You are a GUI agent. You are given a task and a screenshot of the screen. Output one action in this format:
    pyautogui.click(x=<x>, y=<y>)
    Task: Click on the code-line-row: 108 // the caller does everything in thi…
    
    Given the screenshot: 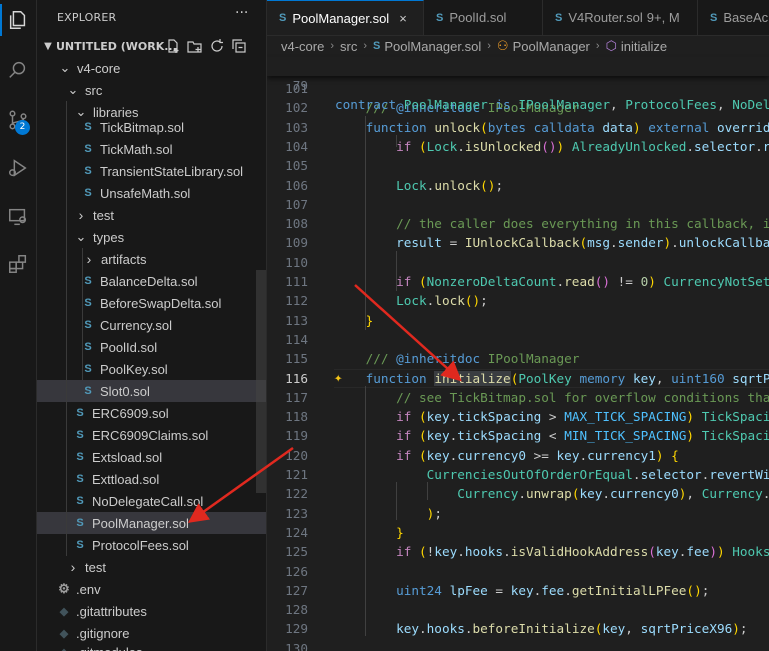 What is the action you would take?
    pyautogui.click(x=518, y=223)
    